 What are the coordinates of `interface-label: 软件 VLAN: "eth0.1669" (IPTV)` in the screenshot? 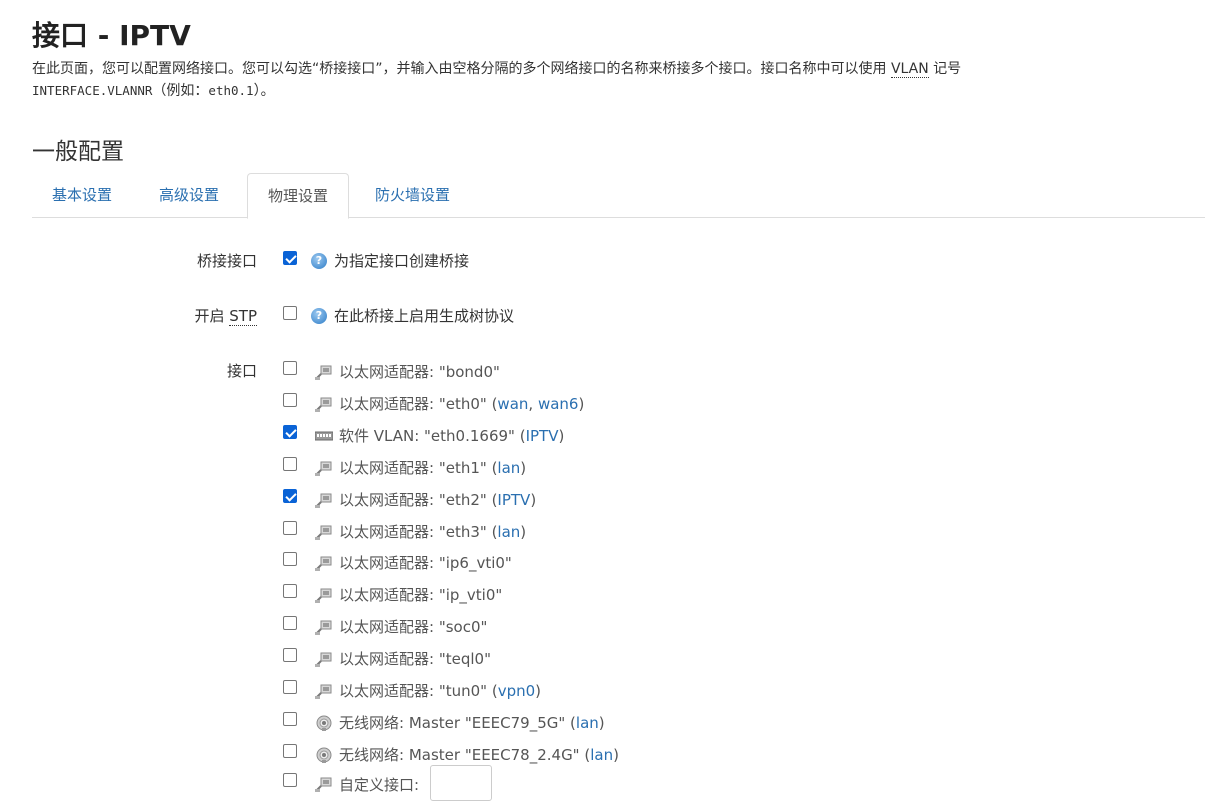 It's located at (452, 435).